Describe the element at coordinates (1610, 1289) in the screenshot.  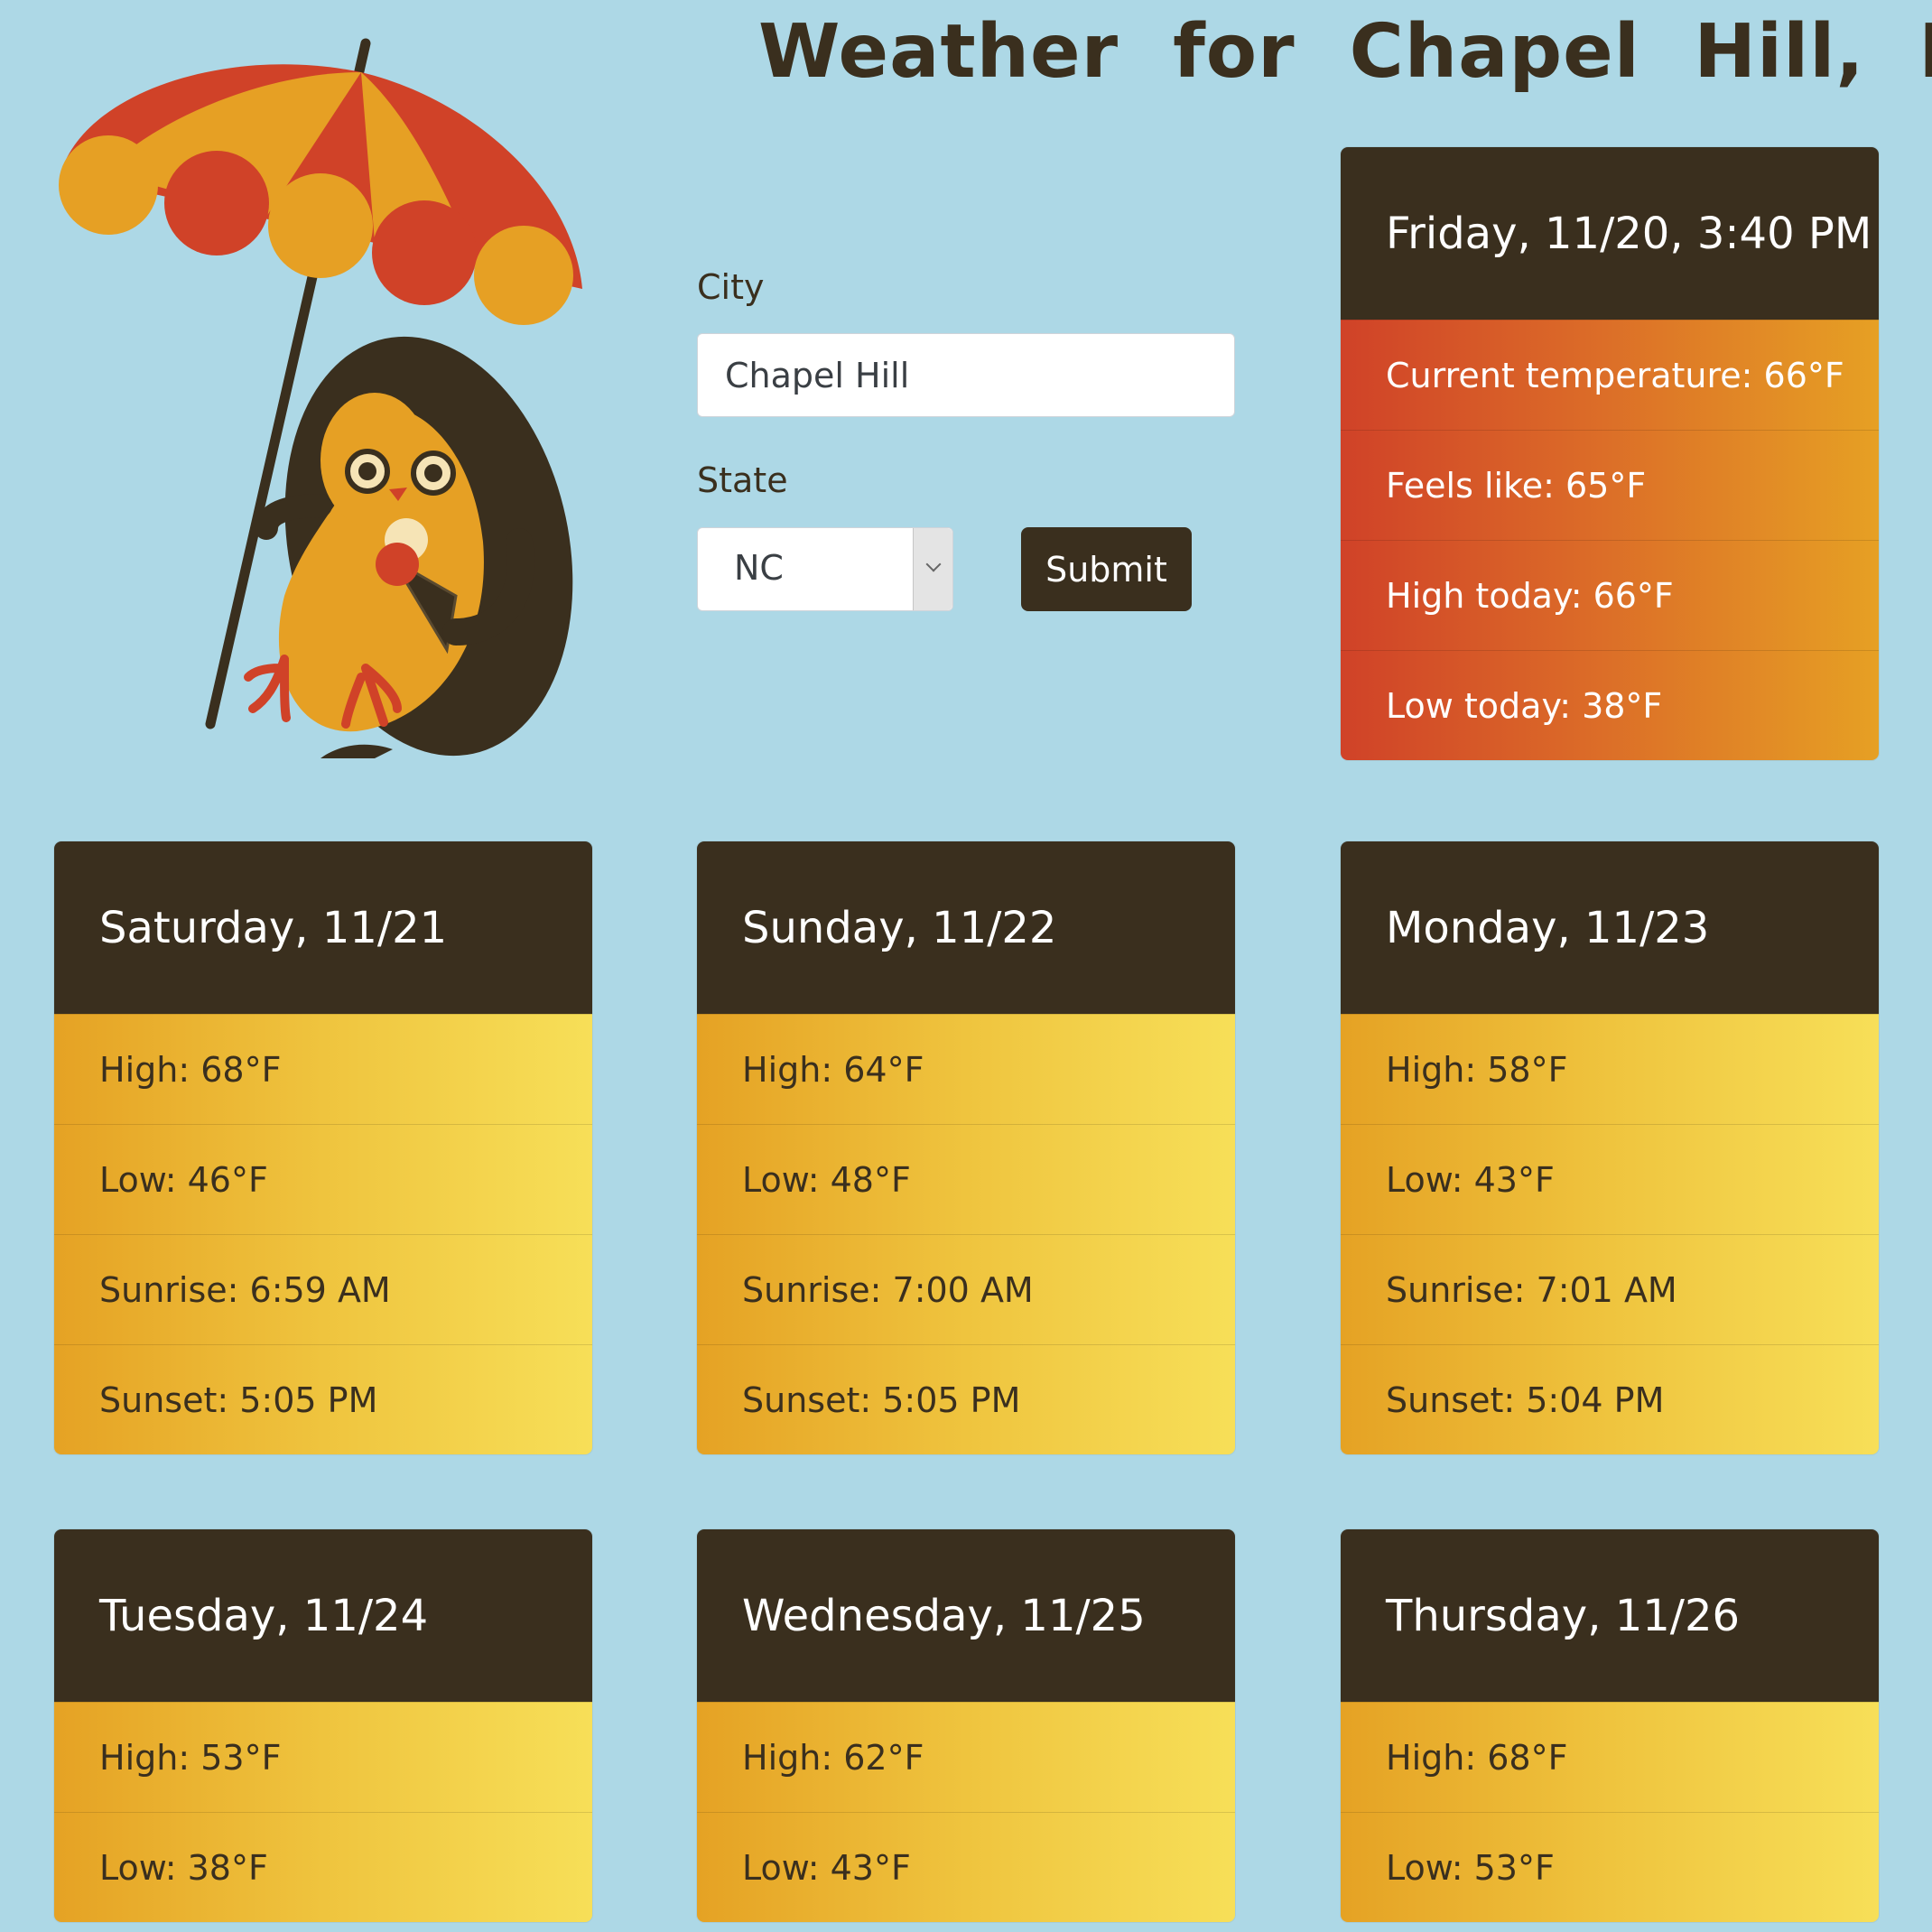
I see `forecast-sunrise: Sunrise: 7:01 AM` at that location.